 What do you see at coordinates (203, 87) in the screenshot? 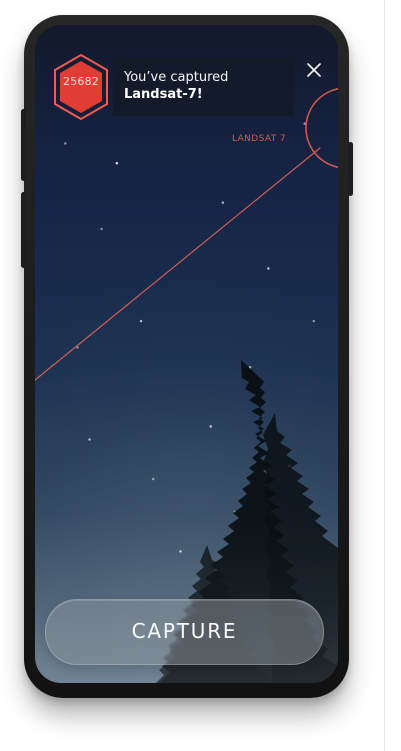
I see `capture-notification: You’ve captured Landsat-7!` at bounding box center [203, 87].